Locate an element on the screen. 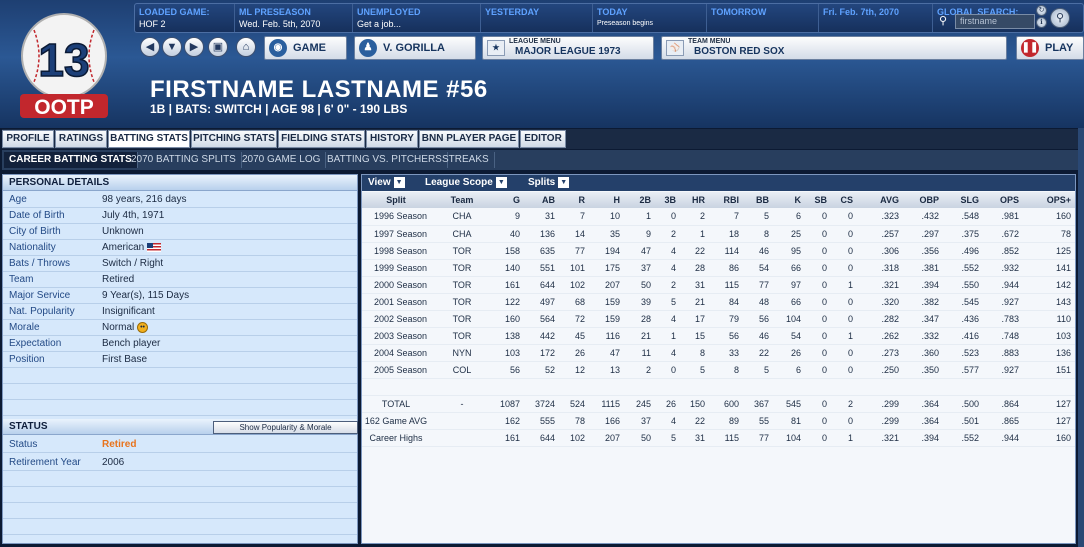 The image size is (1084, 547). column-header: H is located at coordinates (606, 200).